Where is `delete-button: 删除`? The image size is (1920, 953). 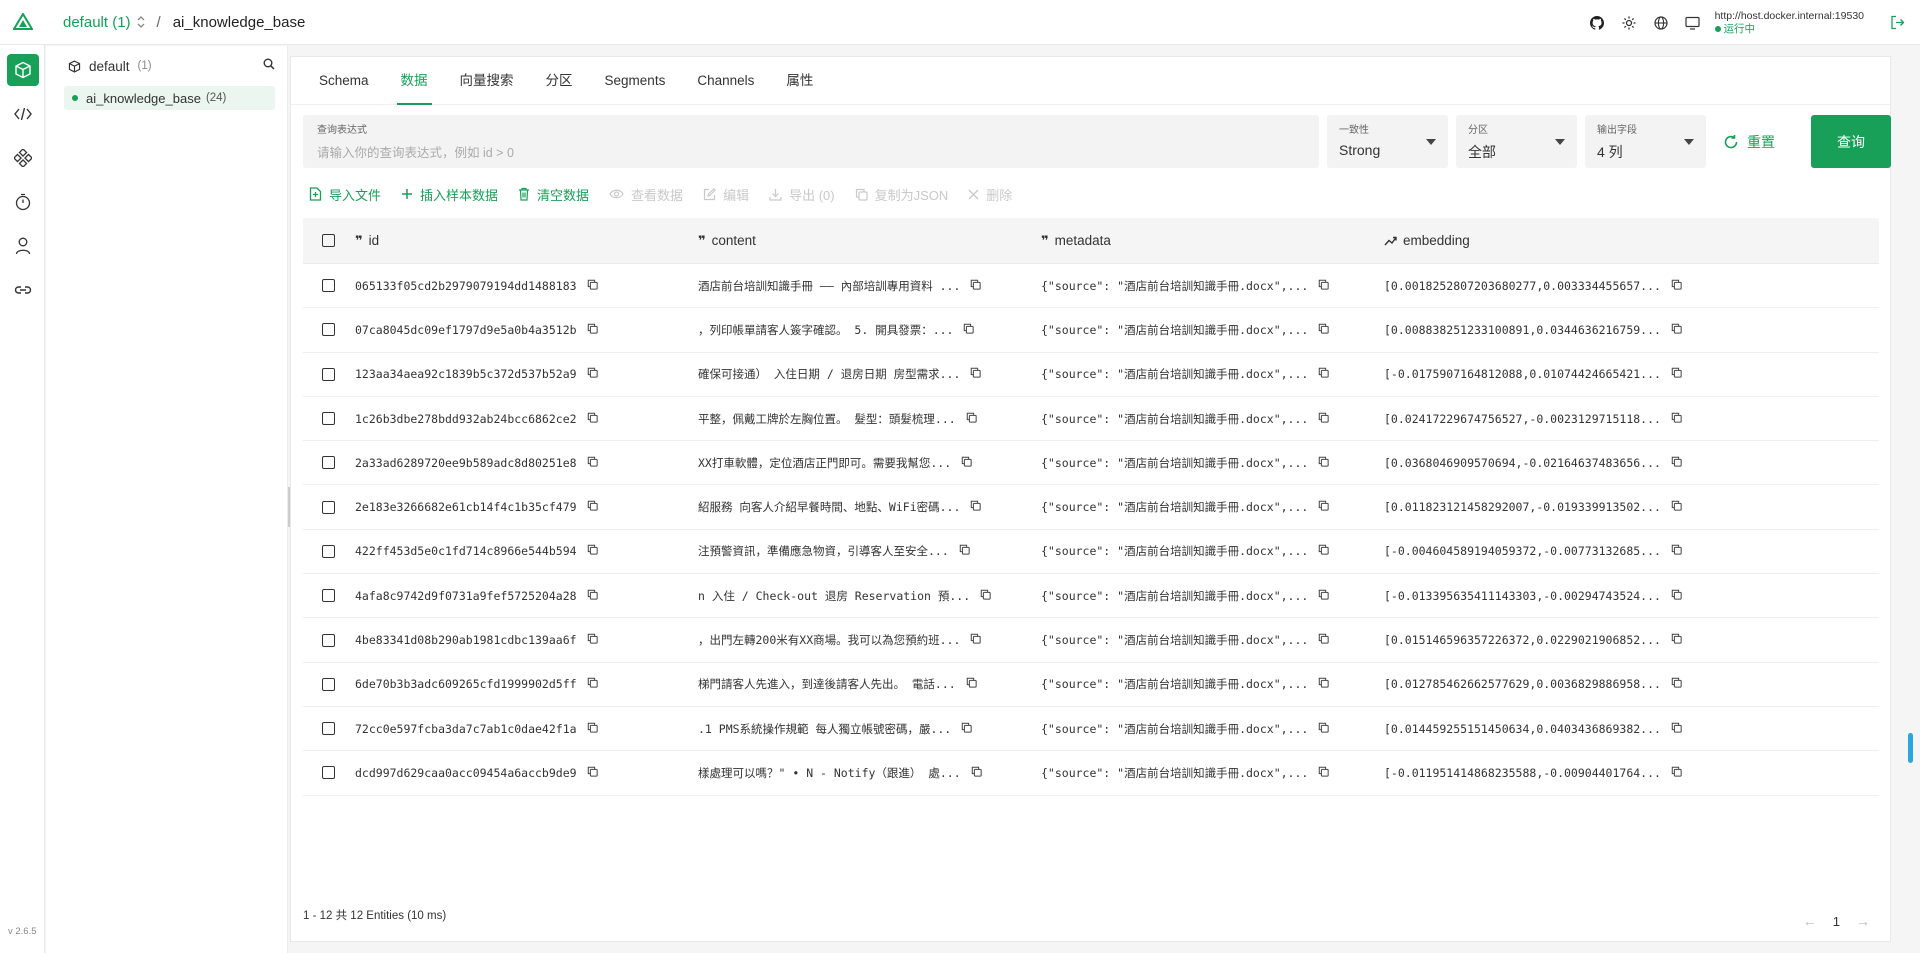
delete-button: 删除 is located at coordinates (990, 194).